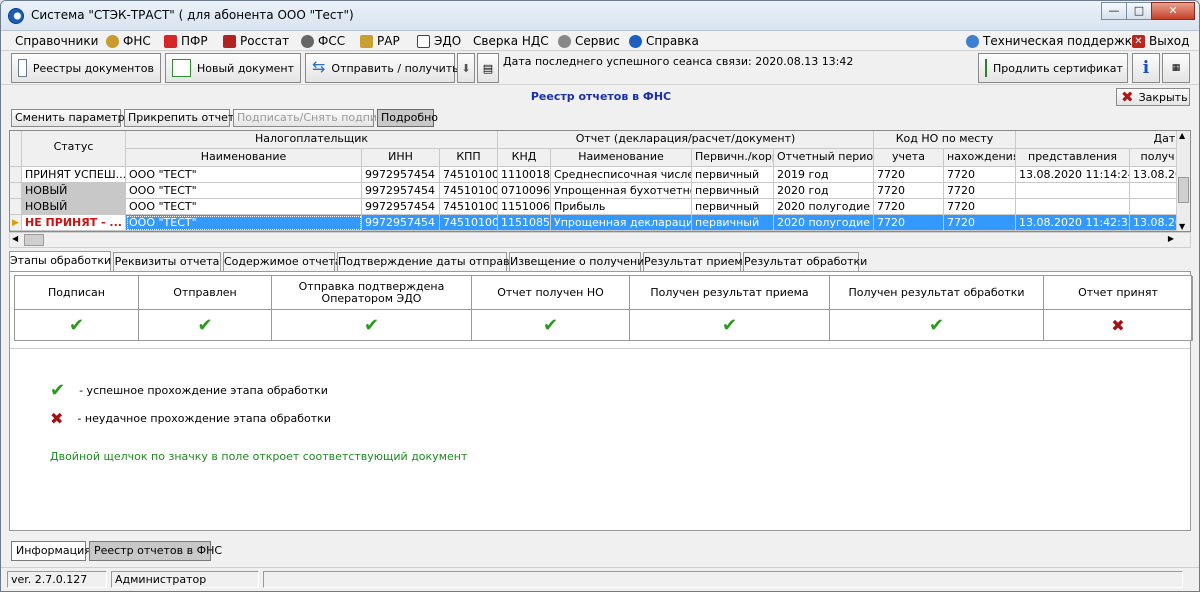  Describe the element at coordinates (1173, 11) in the screenshot. I see `close-window-icon: ✕` at that location.